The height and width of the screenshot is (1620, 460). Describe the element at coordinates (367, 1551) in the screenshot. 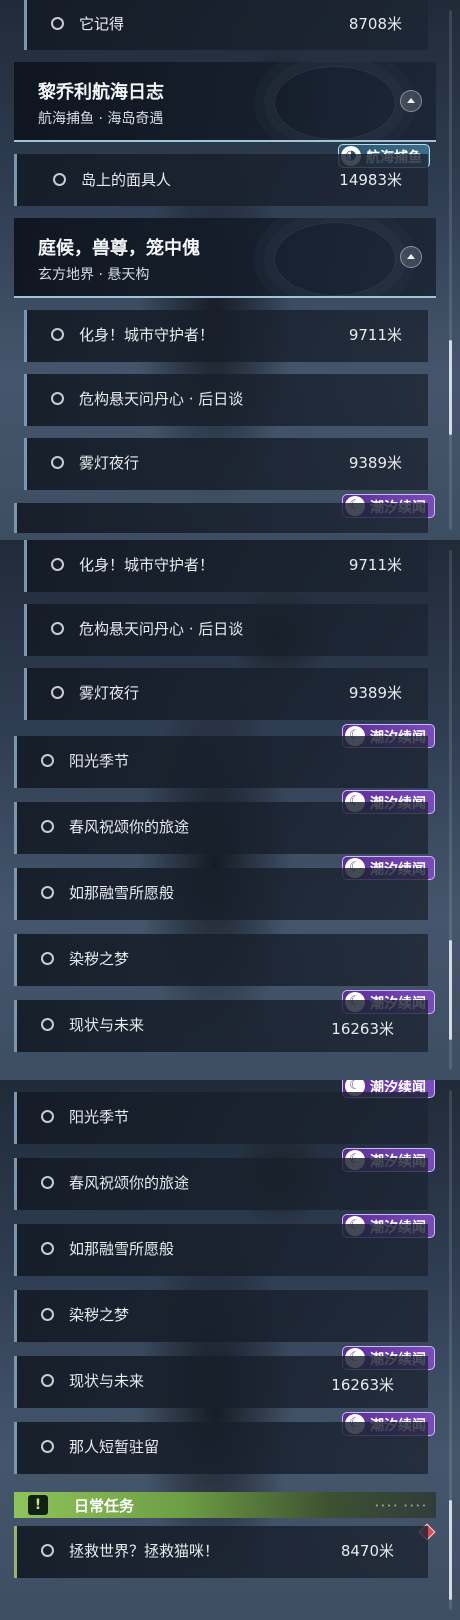

I see `quest-distance: 8470米` at that location.